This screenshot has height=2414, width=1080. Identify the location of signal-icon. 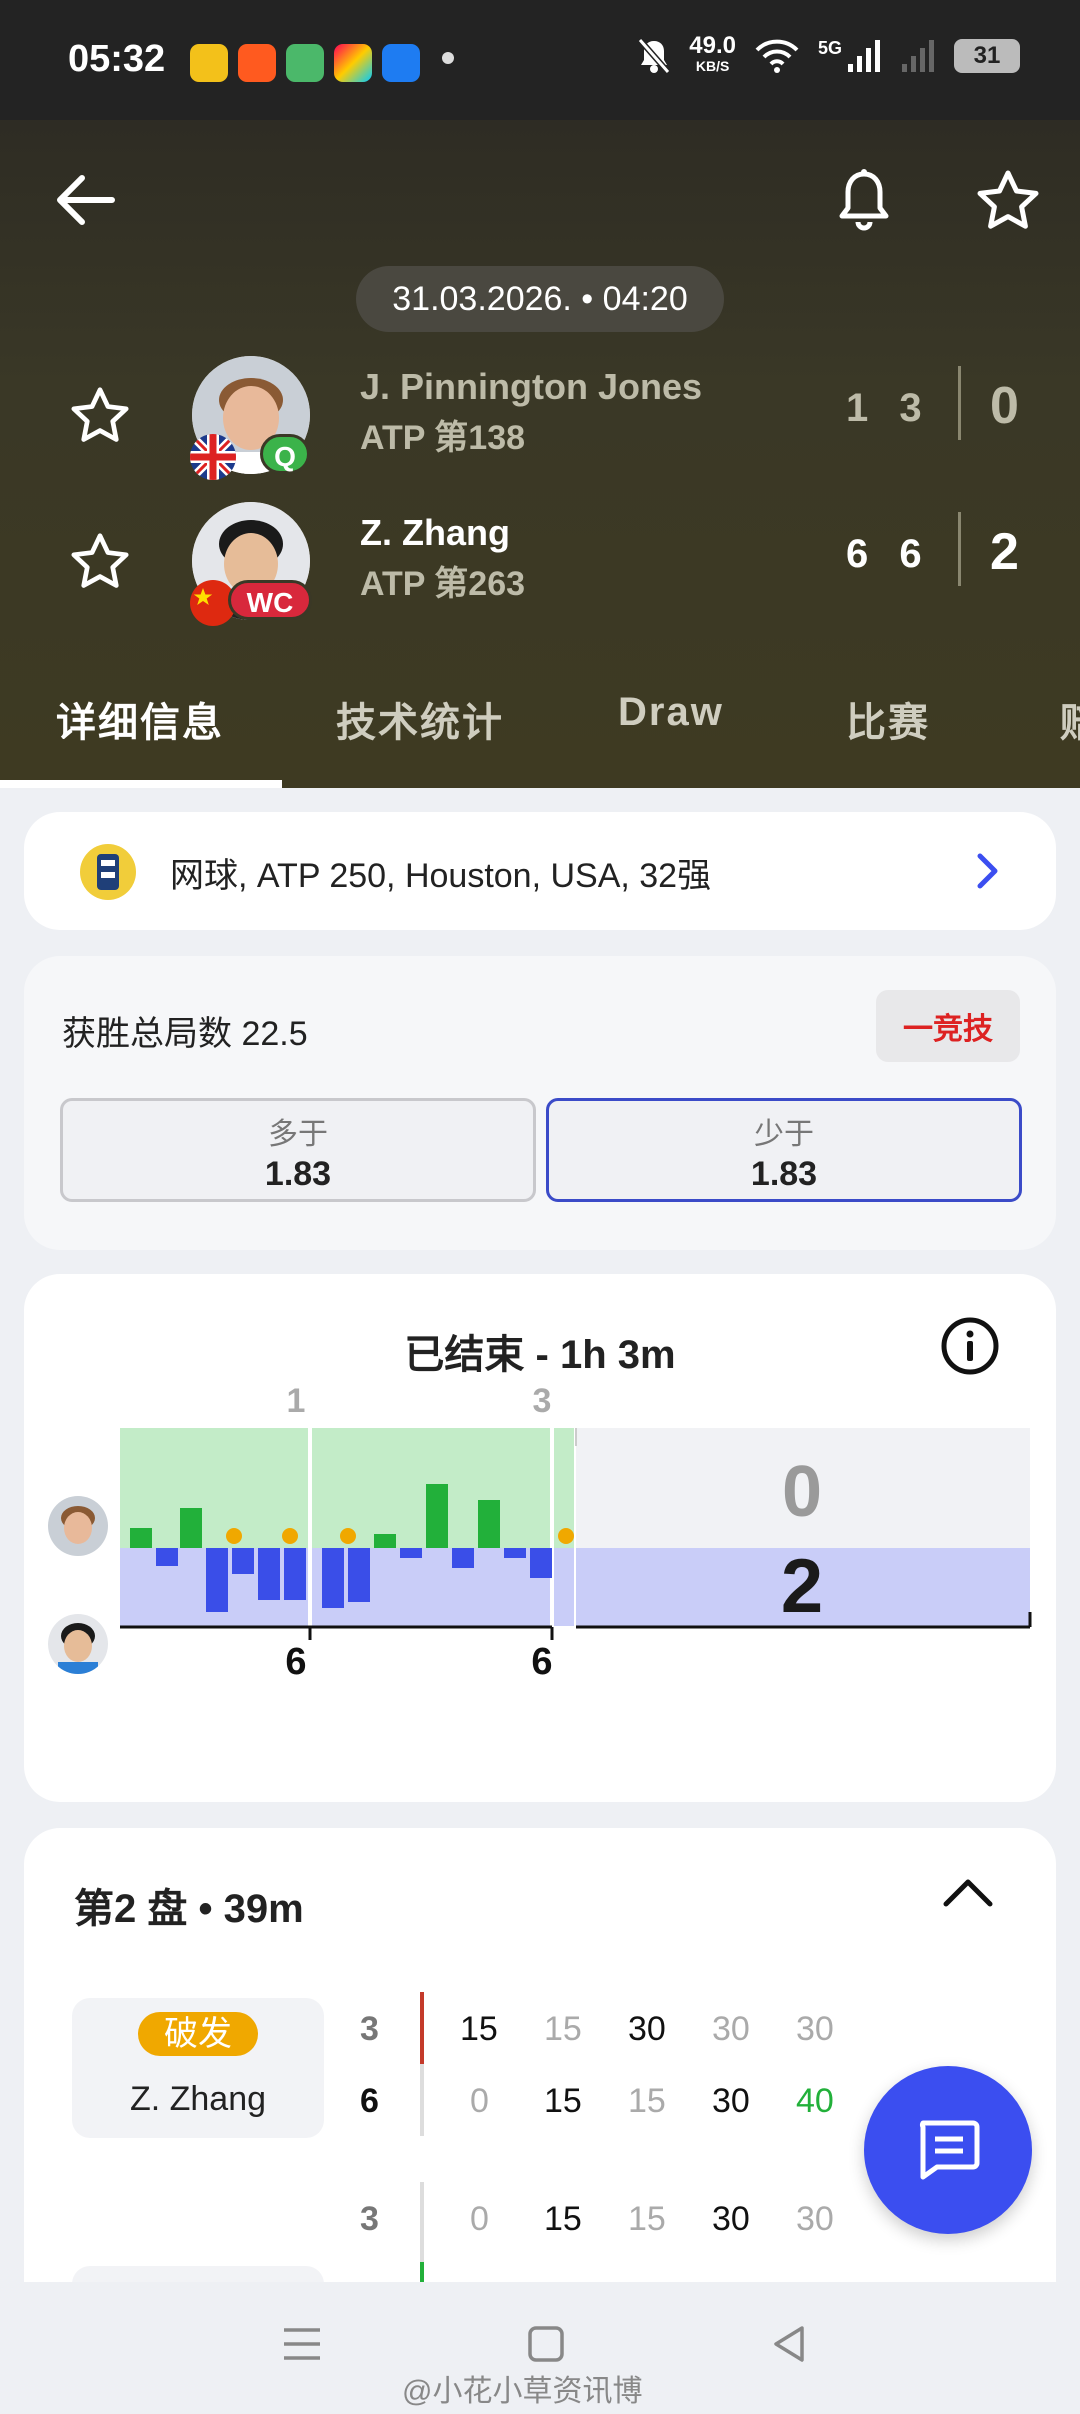
(864, 56).